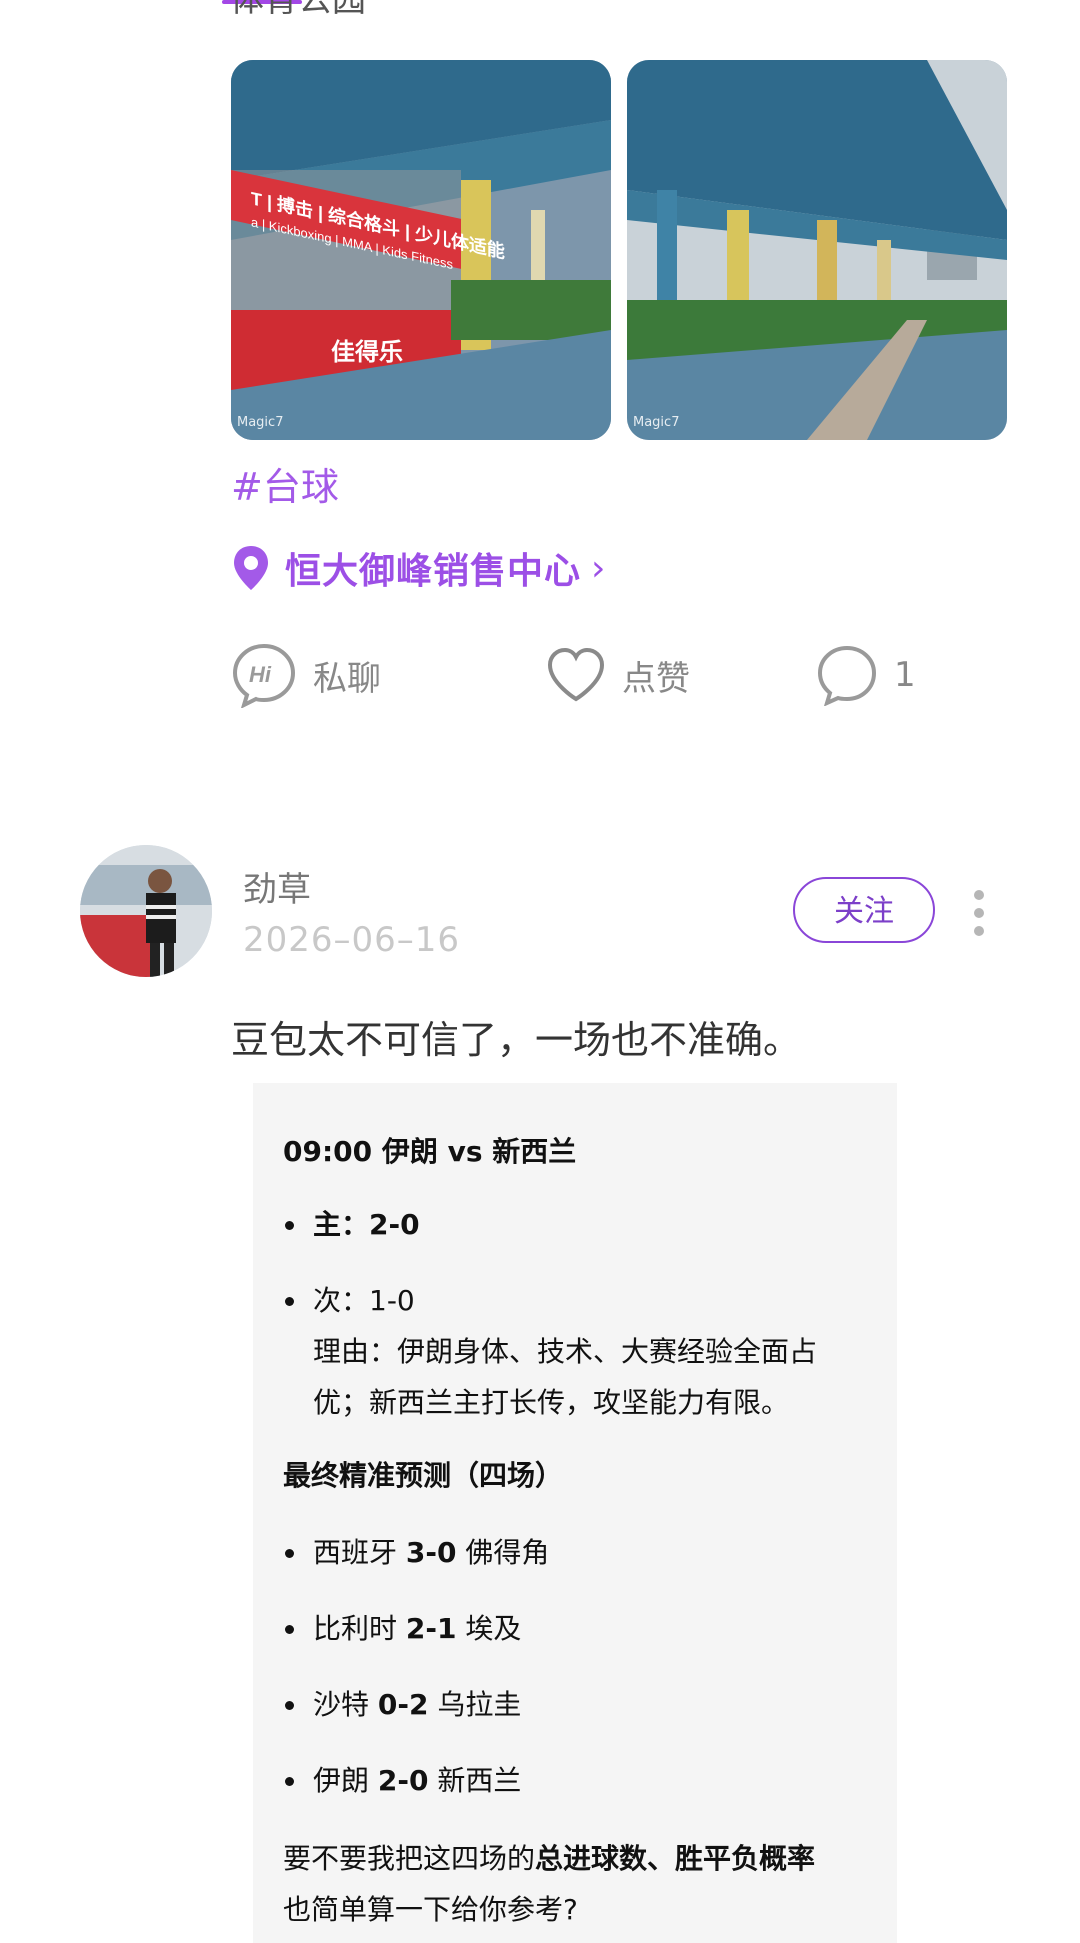  Describe the element at coordinates (507, 1552) in the screenshot. I see `team-b: 佛得角` at that location.